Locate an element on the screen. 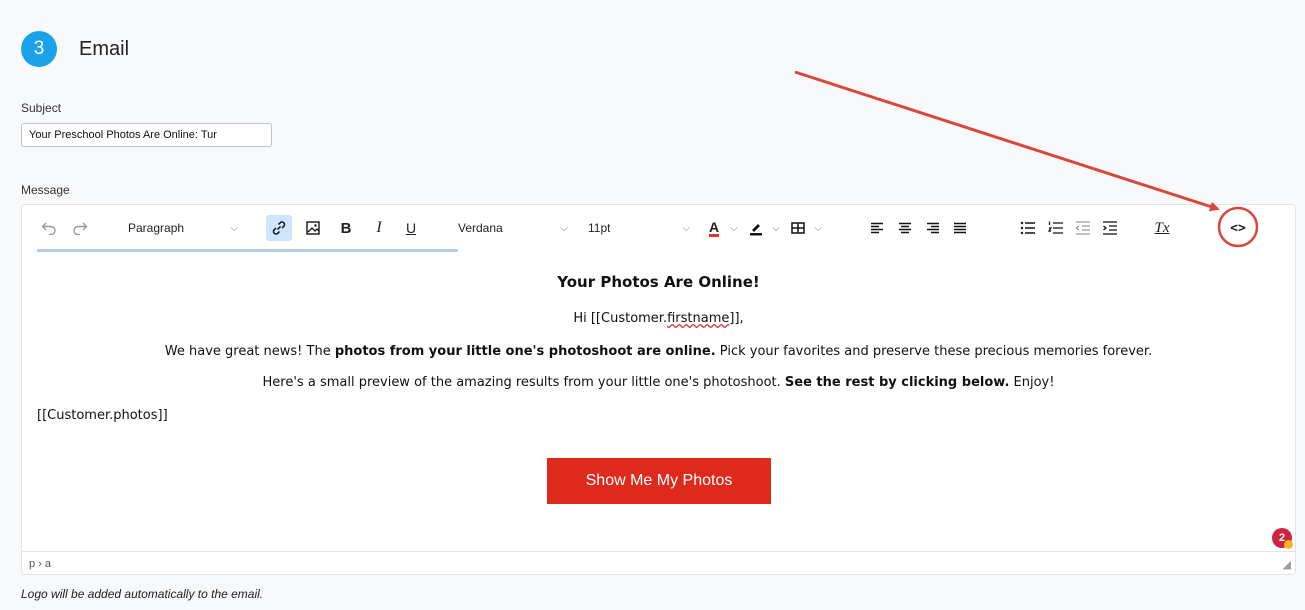  resize-handle-icon: ◢ is located at coordinates (1287, 564).